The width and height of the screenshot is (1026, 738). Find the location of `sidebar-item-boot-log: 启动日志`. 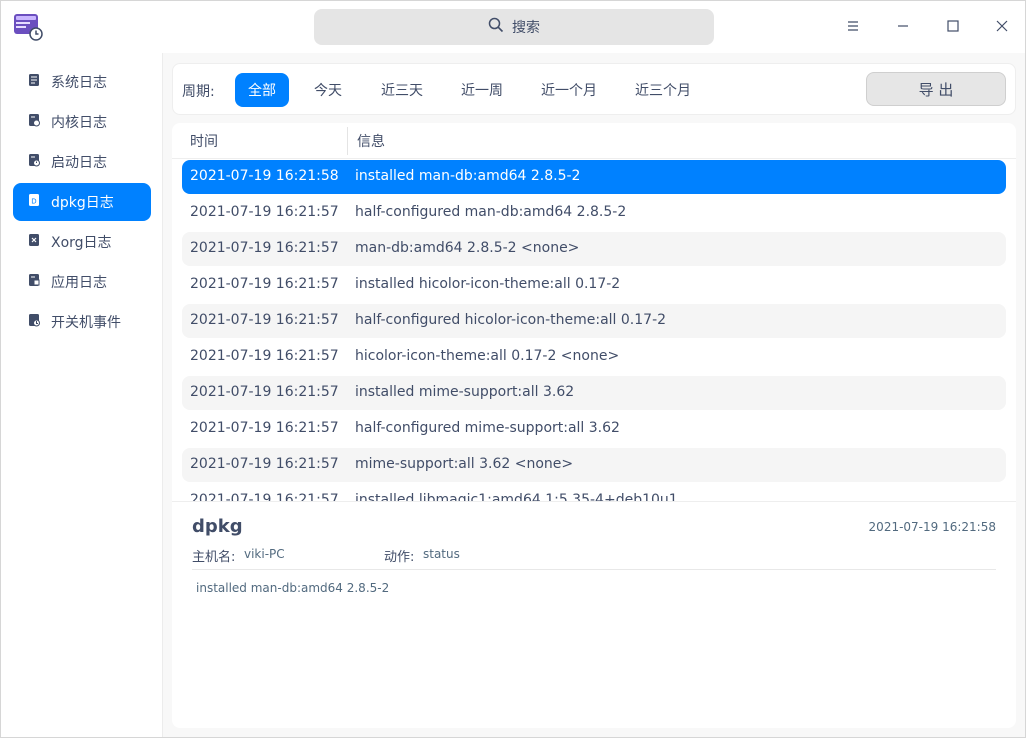

sidebar-item-boot-log: 启动日志 is located at coordinates (82, 162).